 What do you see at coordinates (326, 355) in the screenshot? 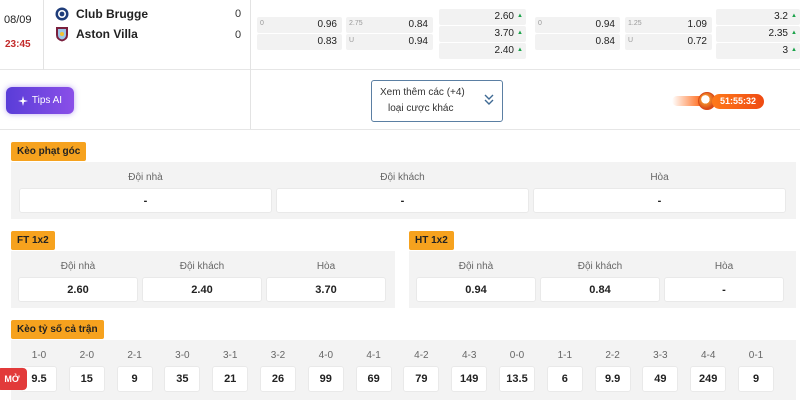
I see `score-label: 4-0` at bounding box center [326, 355].